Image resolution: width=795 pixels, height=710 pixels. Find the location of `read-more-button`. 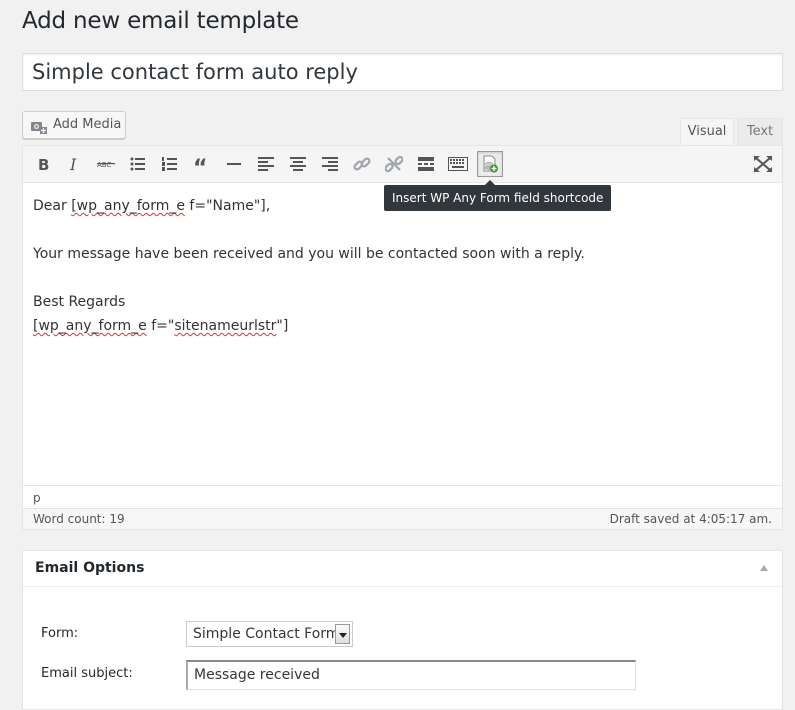

read-more-button is located at coordinates (426, 164).